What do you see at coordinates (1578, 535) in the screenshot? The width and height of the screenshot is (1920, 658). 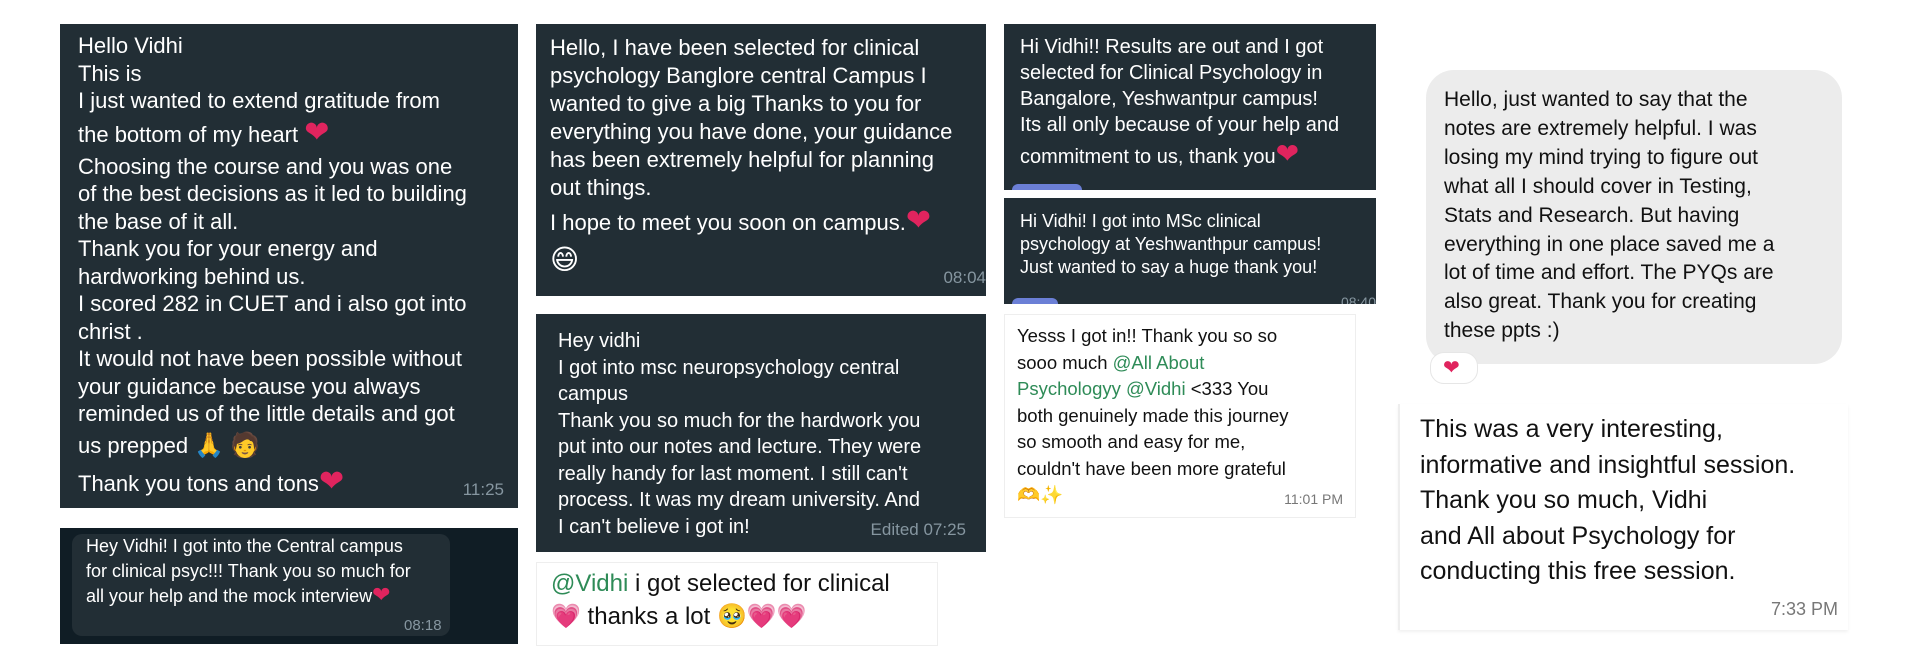 I see `text-line: and All about Psychology for` at bounding box center [1578, 535].